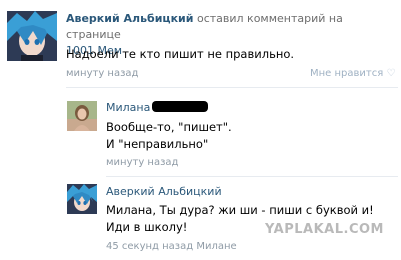 This screenshot has width=401, height=260. I want to click on anime-avatar-image-small, so click(82, 199).